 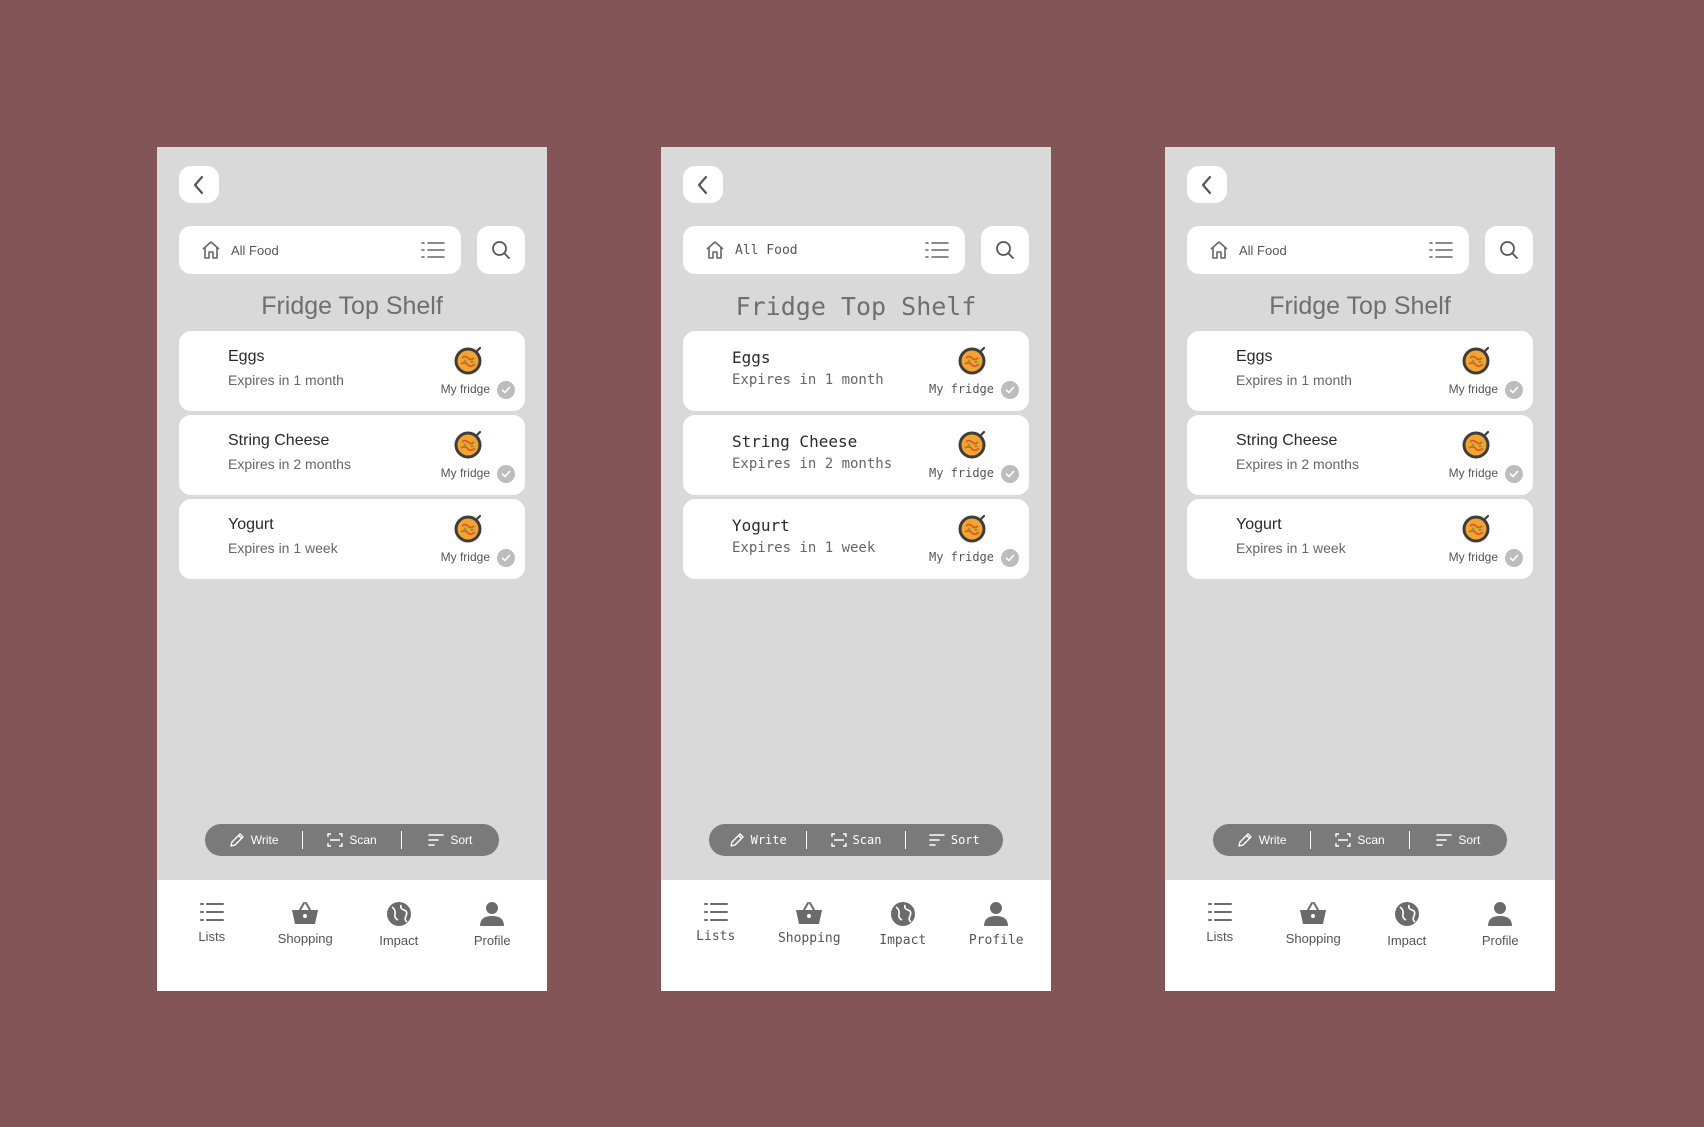 What do you see at coordinates (283, 548) in the screenshot?
I see `item-expiry: Expires in 1 week` at bounding box center [283, 548].